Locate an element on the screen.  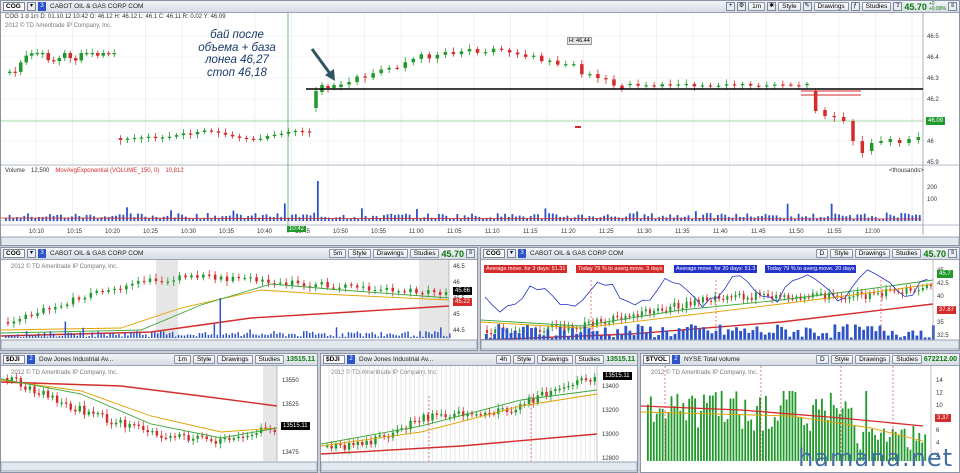
last-price: 45.70 is located at coordinates (934, 253).